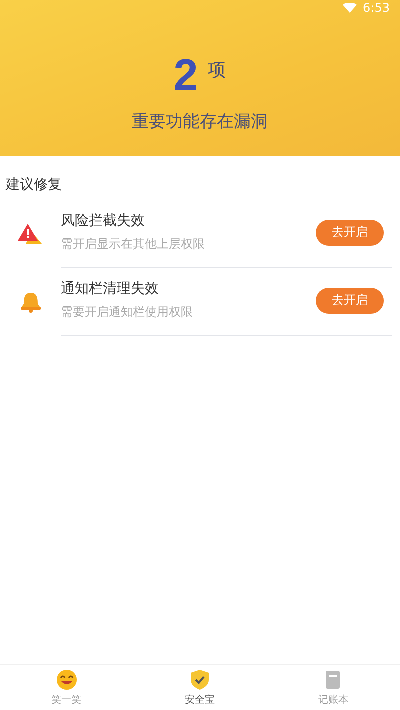 The width and height of the screenshot is (400, 710). Describe the element at coordinates (31, 234) in the screenshot. I see `warning-icon` at that location.